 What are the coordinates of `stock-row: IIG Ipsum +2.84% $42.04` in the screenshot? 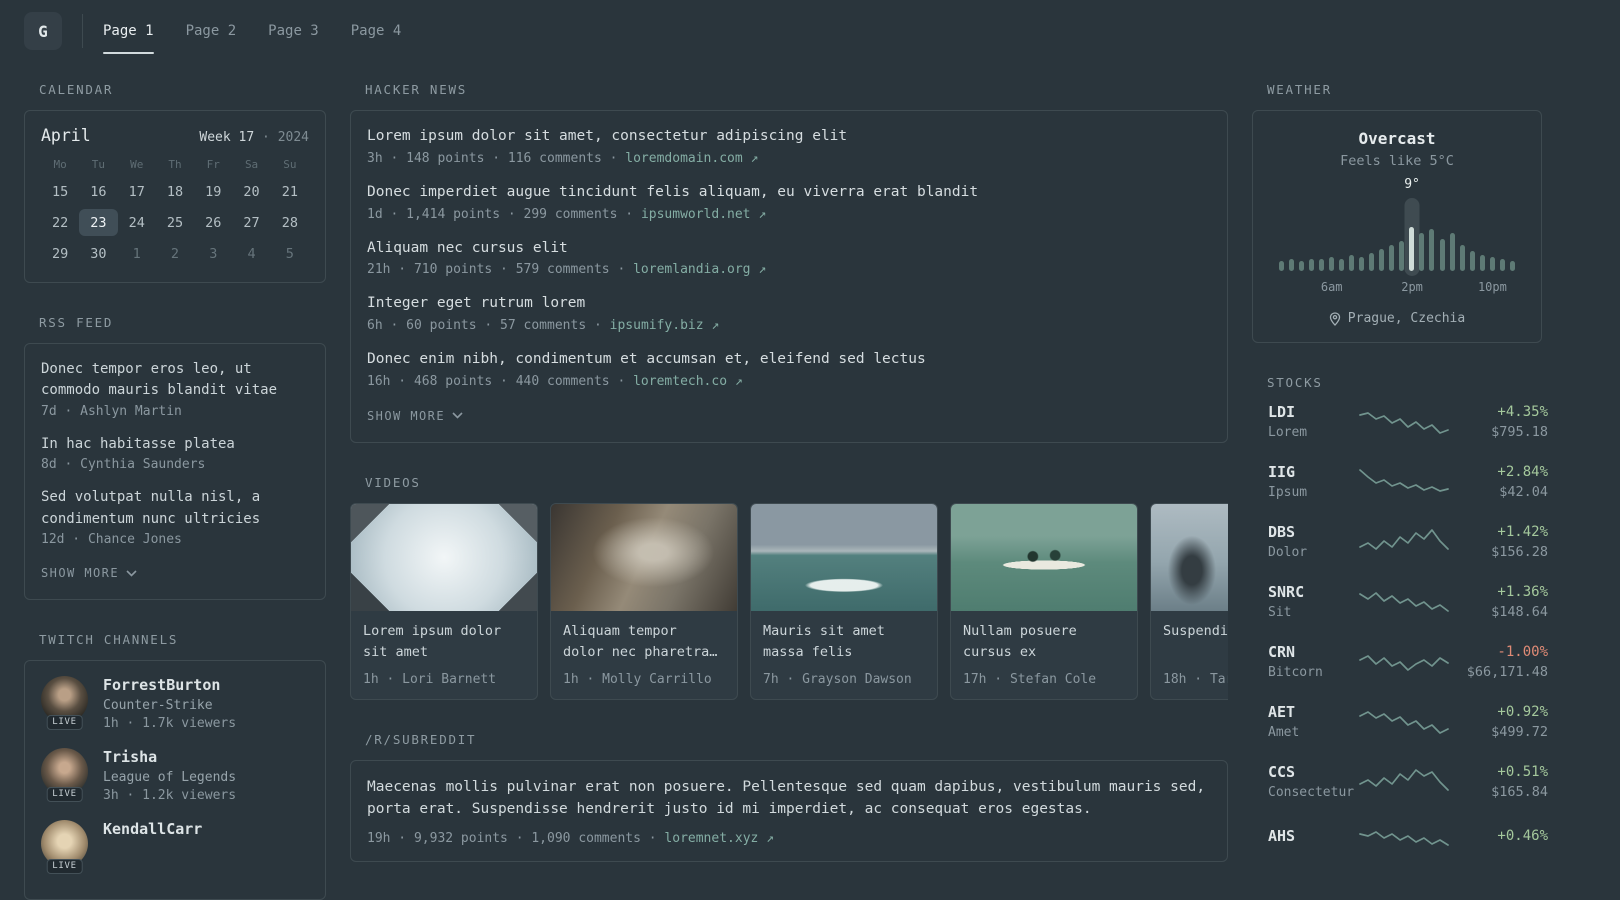 It's located at (1408, 481).